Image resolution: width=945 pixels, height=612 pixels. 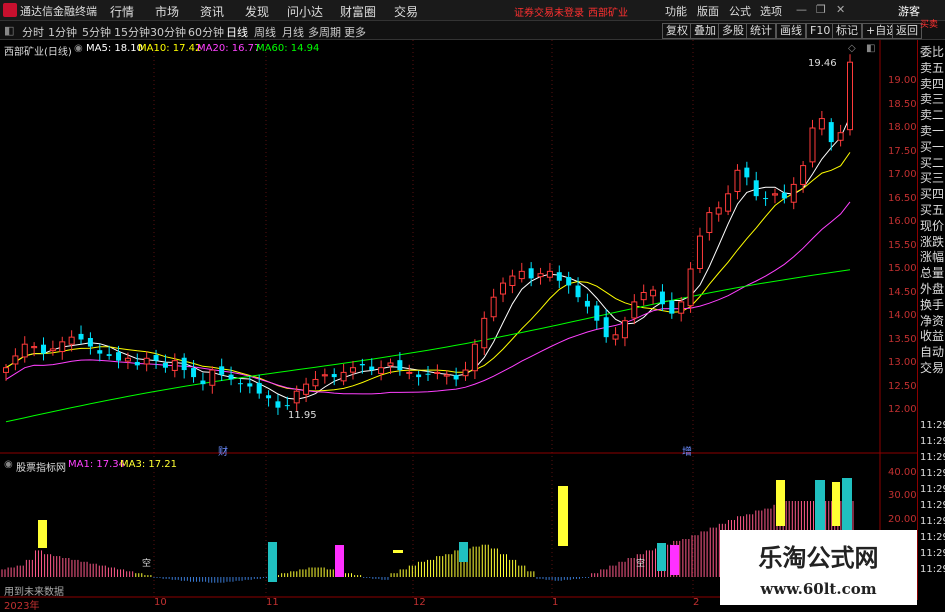 What do you see at coordinates (902, 495) in the screenshot?
I see `sub-axis-30: 30.00` at bounding box center [902, 495].